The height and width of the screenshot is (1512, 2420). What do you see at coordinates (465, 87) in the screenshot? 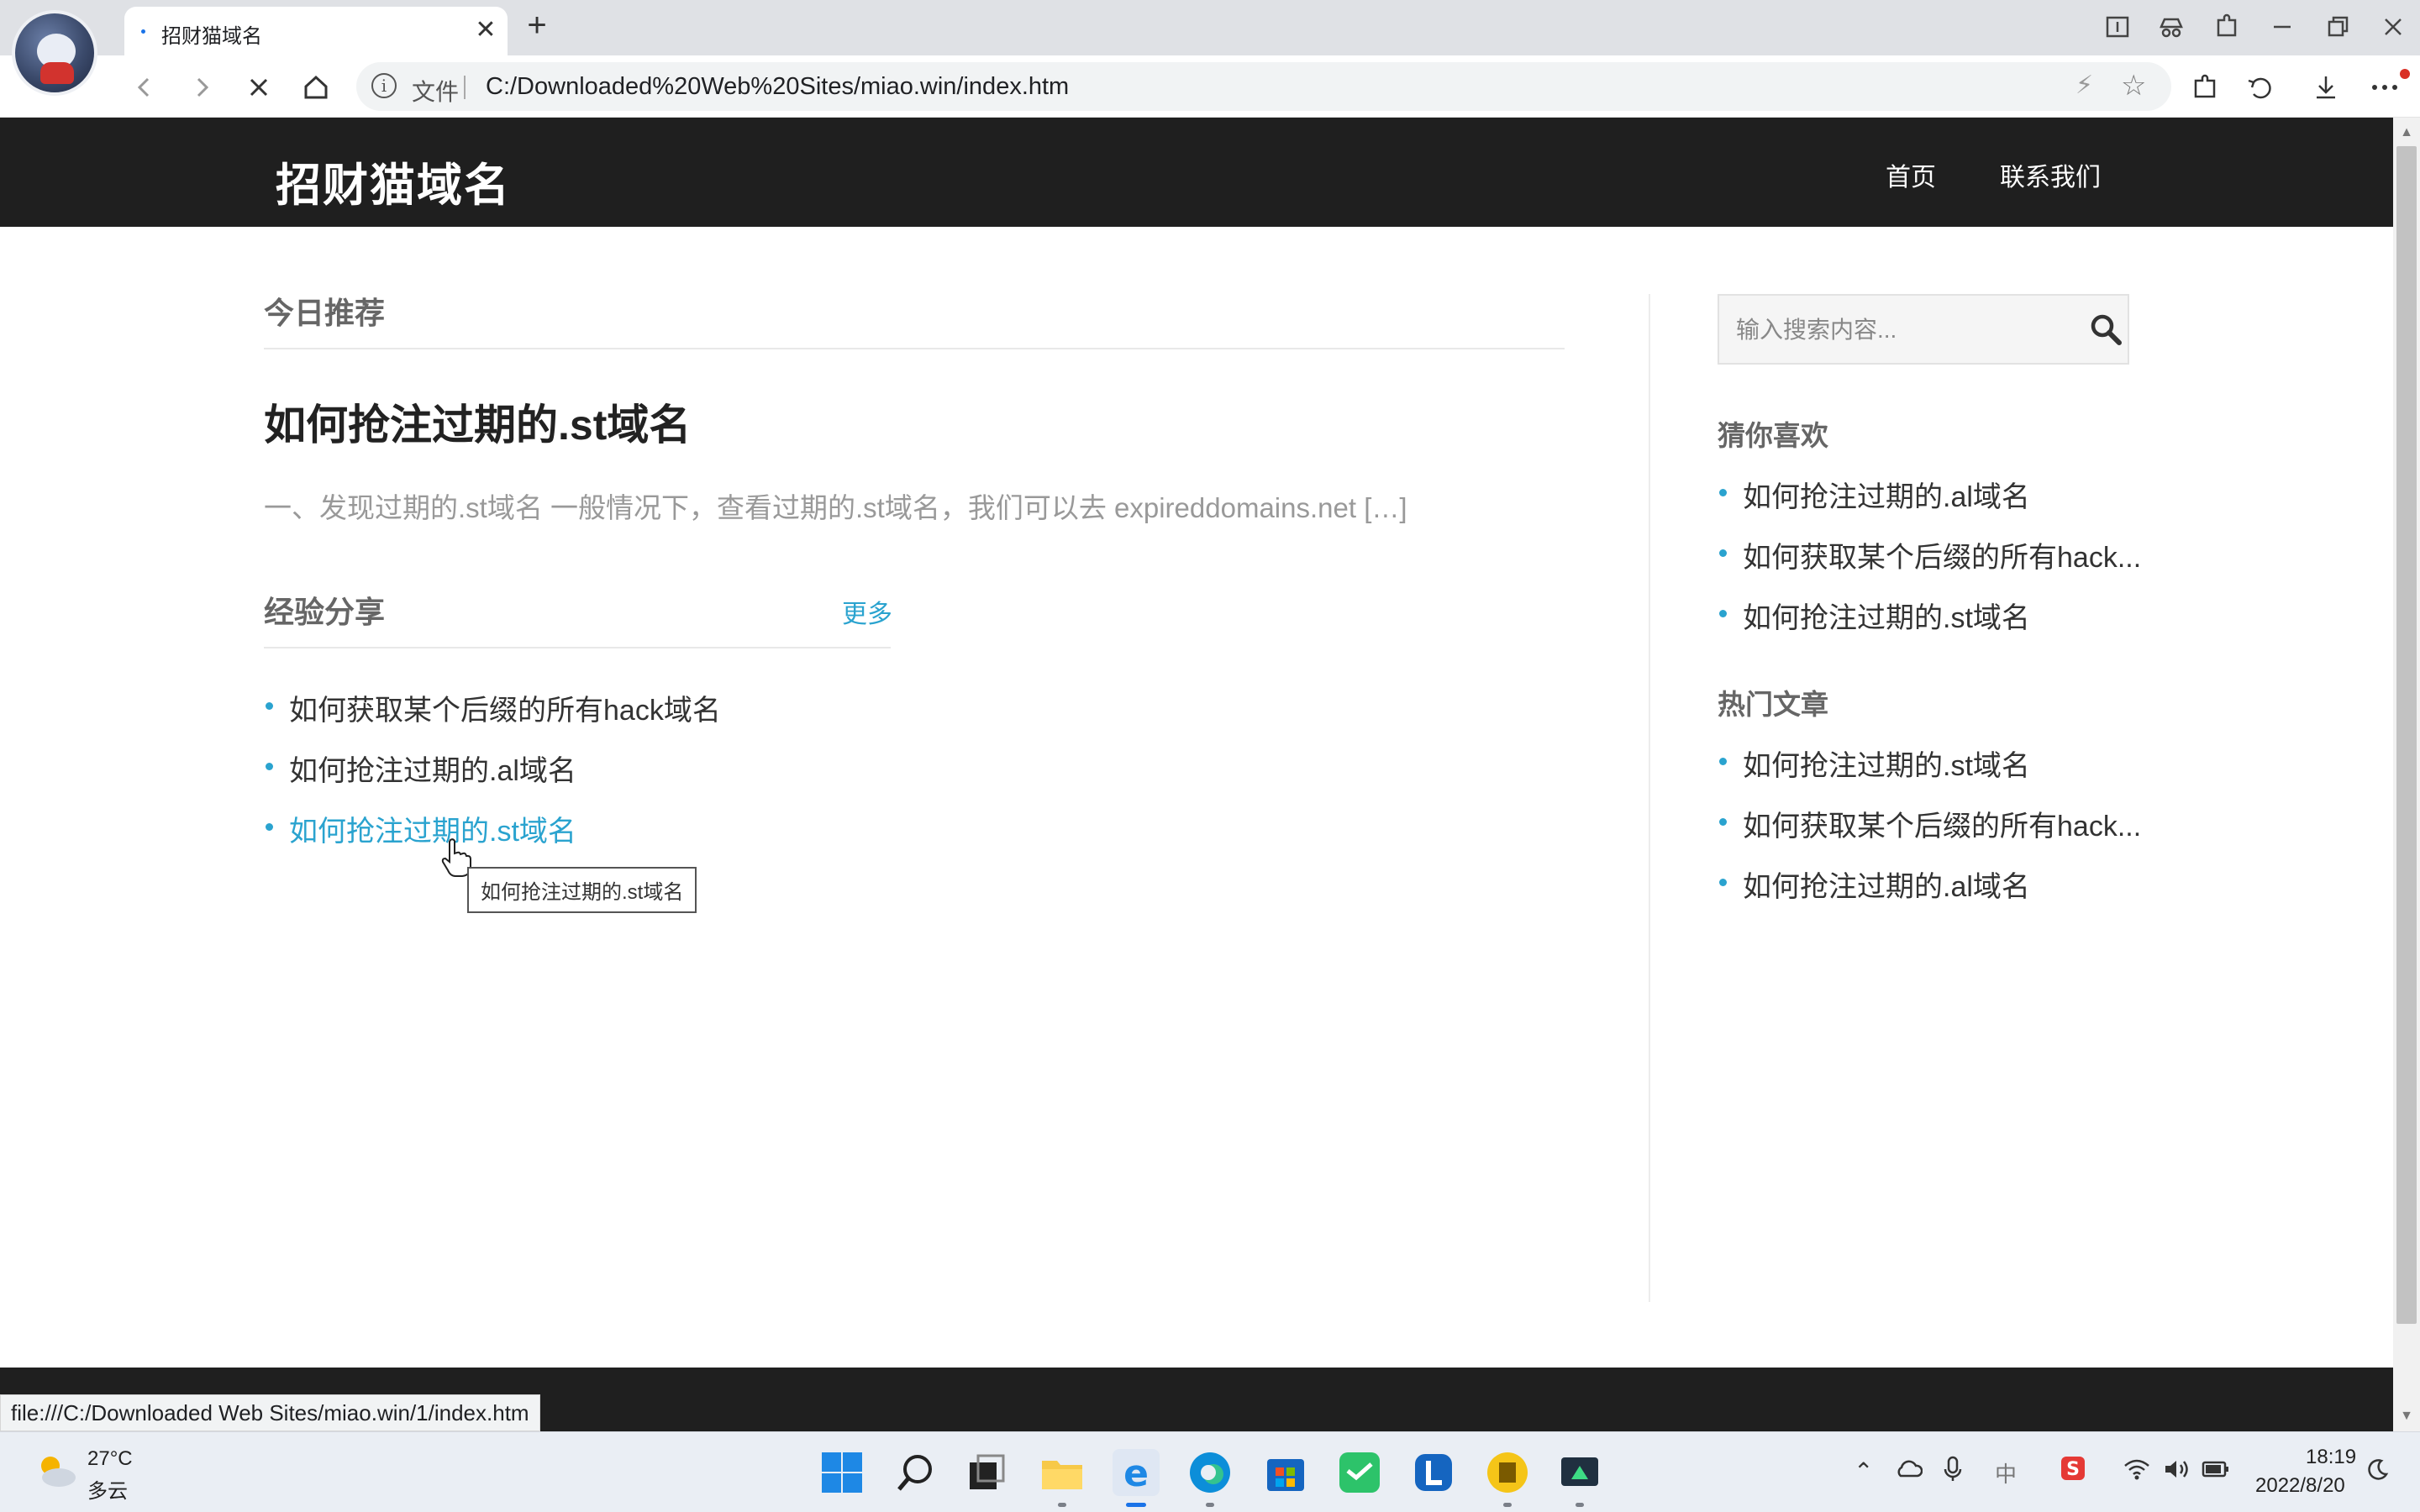
I see `address-separator` at bounding box center [465, 87].